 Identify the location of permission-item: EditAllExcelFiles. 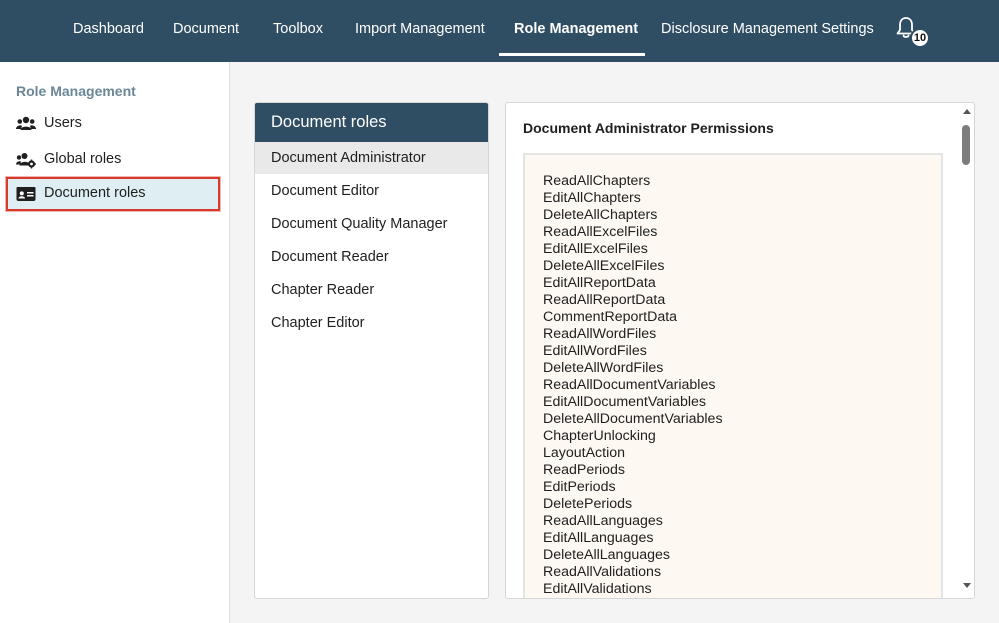
(595, 249).